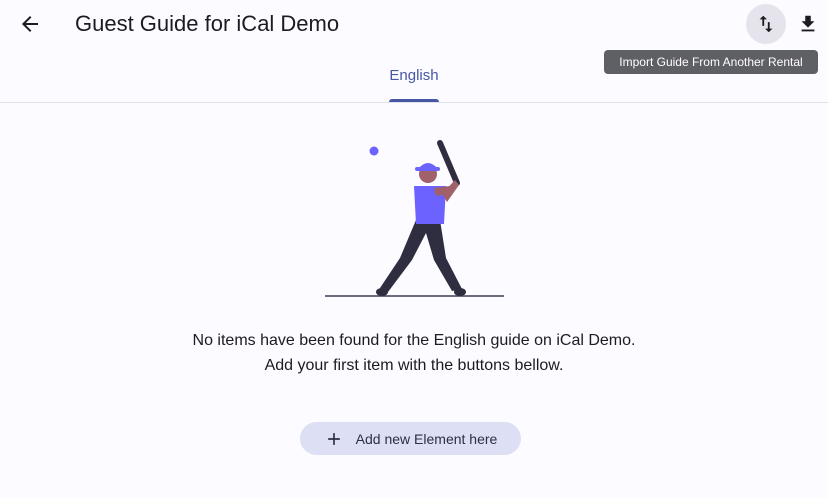 This screenshot has height=498, width=828. I want to click on add-element-button: Add new Element here, so click(410, 438).